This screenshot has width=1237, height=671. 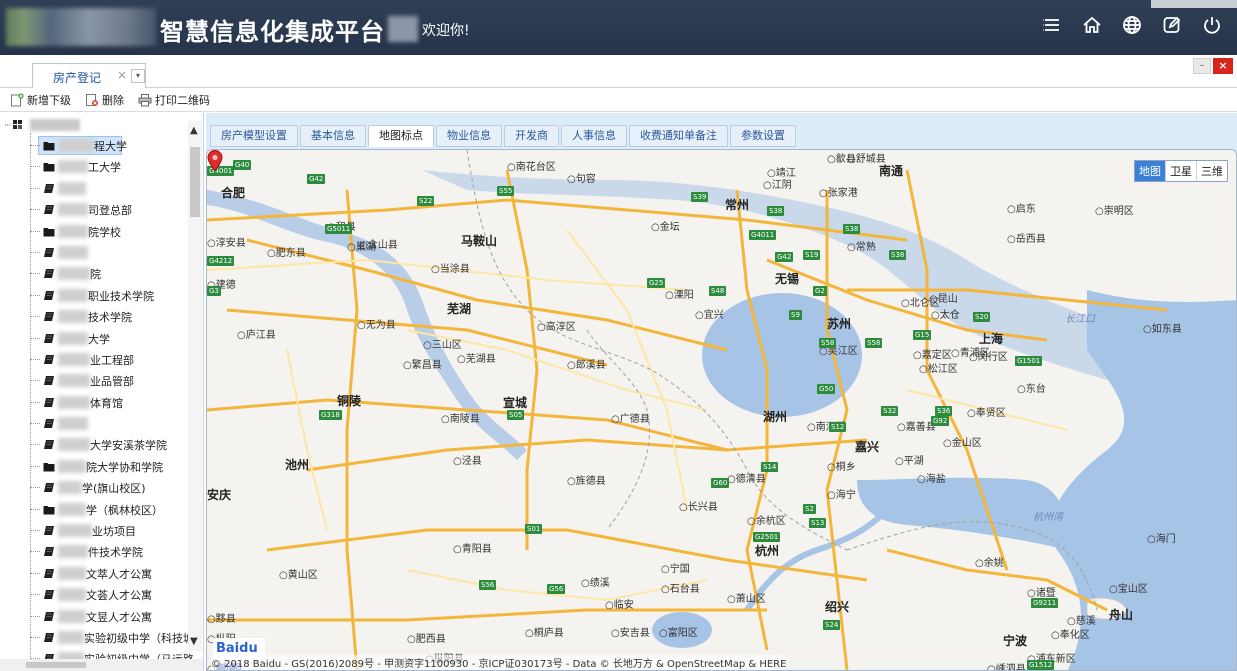 I want to click on tree-item: 大学, so click(x=94, y=338).